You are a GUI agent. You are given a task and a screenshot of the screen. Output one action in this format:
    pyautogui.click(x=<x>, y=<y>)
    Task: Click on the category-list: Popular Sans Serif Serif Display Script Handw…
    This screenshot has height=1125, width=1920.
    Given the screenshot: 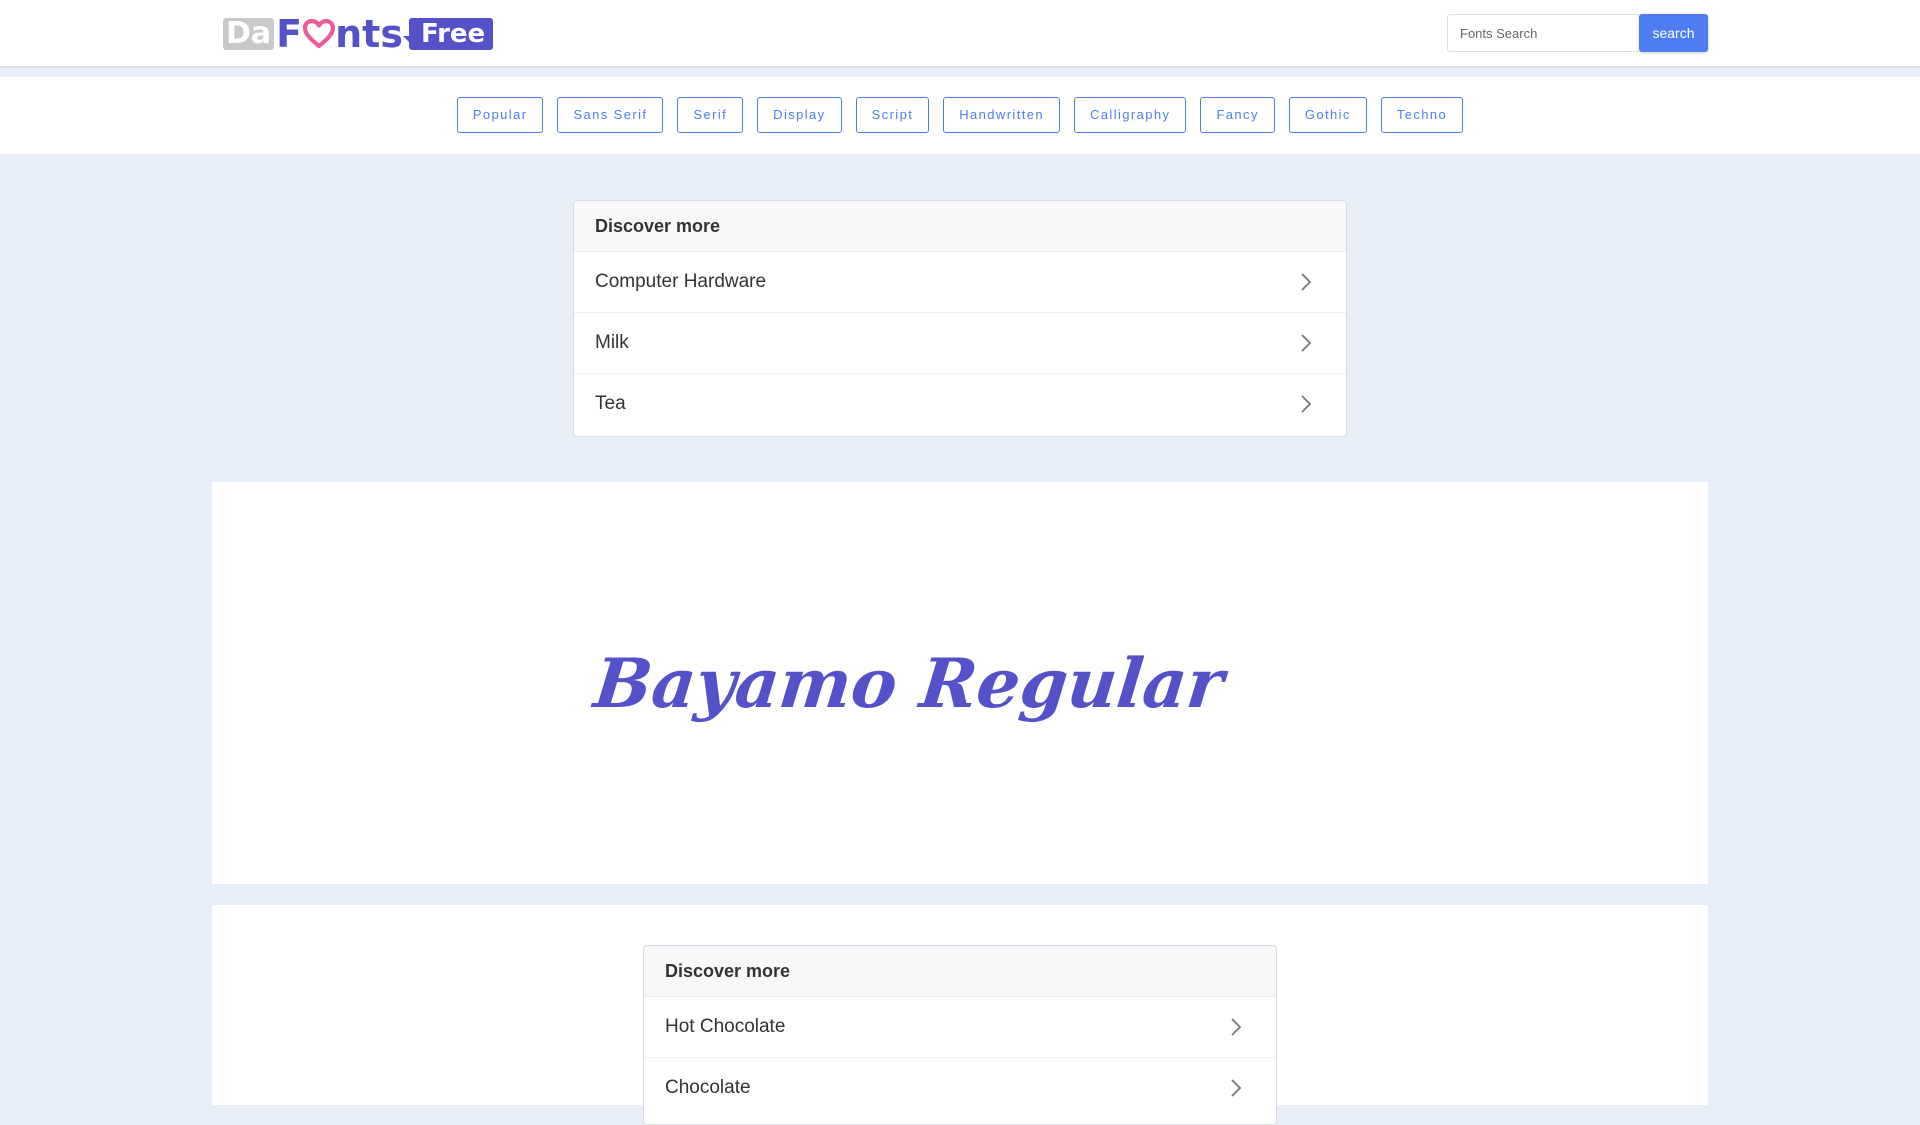 What is the action you would take?
    pyautogui.click(x=960, y=116)
    